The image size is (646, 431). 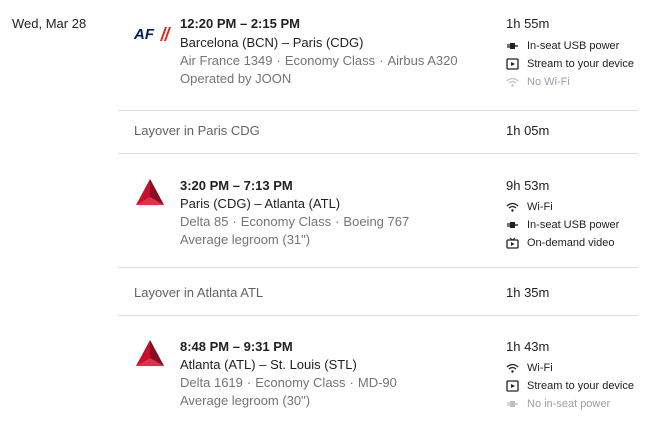 What do you see at coordinates (528, 292) in the screenshot?
I see `layover-duration: 1h 35m` at bounding box center [528, 292].